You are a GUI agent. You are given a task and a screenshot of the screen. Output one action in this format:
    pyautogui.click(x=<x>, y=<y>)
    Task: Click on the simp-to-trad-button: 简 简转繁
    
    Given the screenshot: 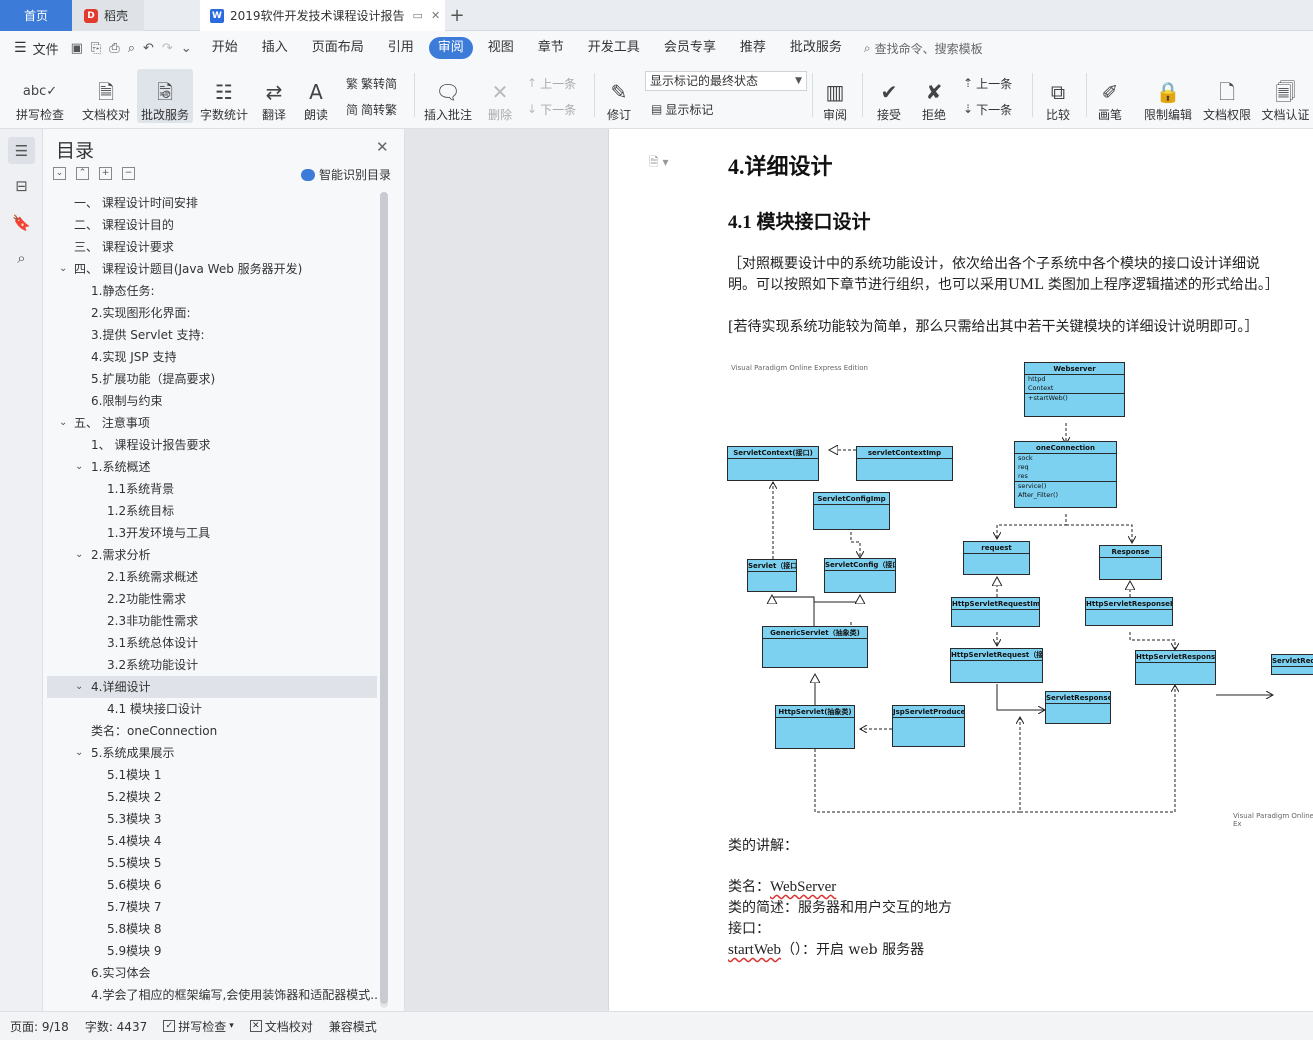 What is the action you would take?
    pyautogui.click(x=371, y=109)
    